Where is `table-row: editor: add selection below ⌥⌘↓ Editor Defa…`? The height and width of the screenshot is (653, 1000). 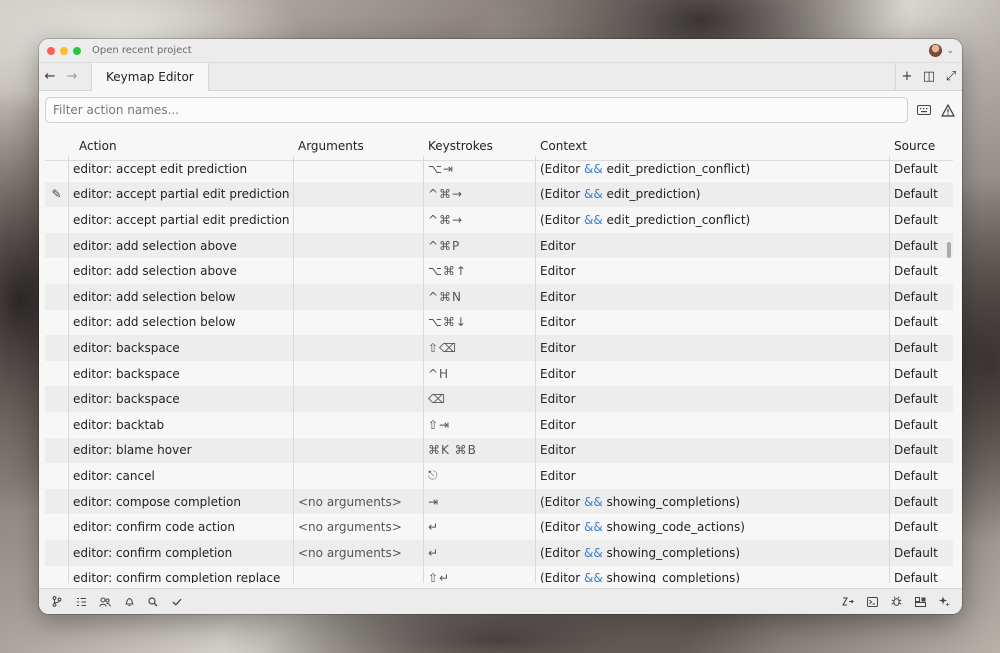
table-row: editor: add selection below ⌥⌘↓ Editor Defa… is located at coordinates (499, 322).